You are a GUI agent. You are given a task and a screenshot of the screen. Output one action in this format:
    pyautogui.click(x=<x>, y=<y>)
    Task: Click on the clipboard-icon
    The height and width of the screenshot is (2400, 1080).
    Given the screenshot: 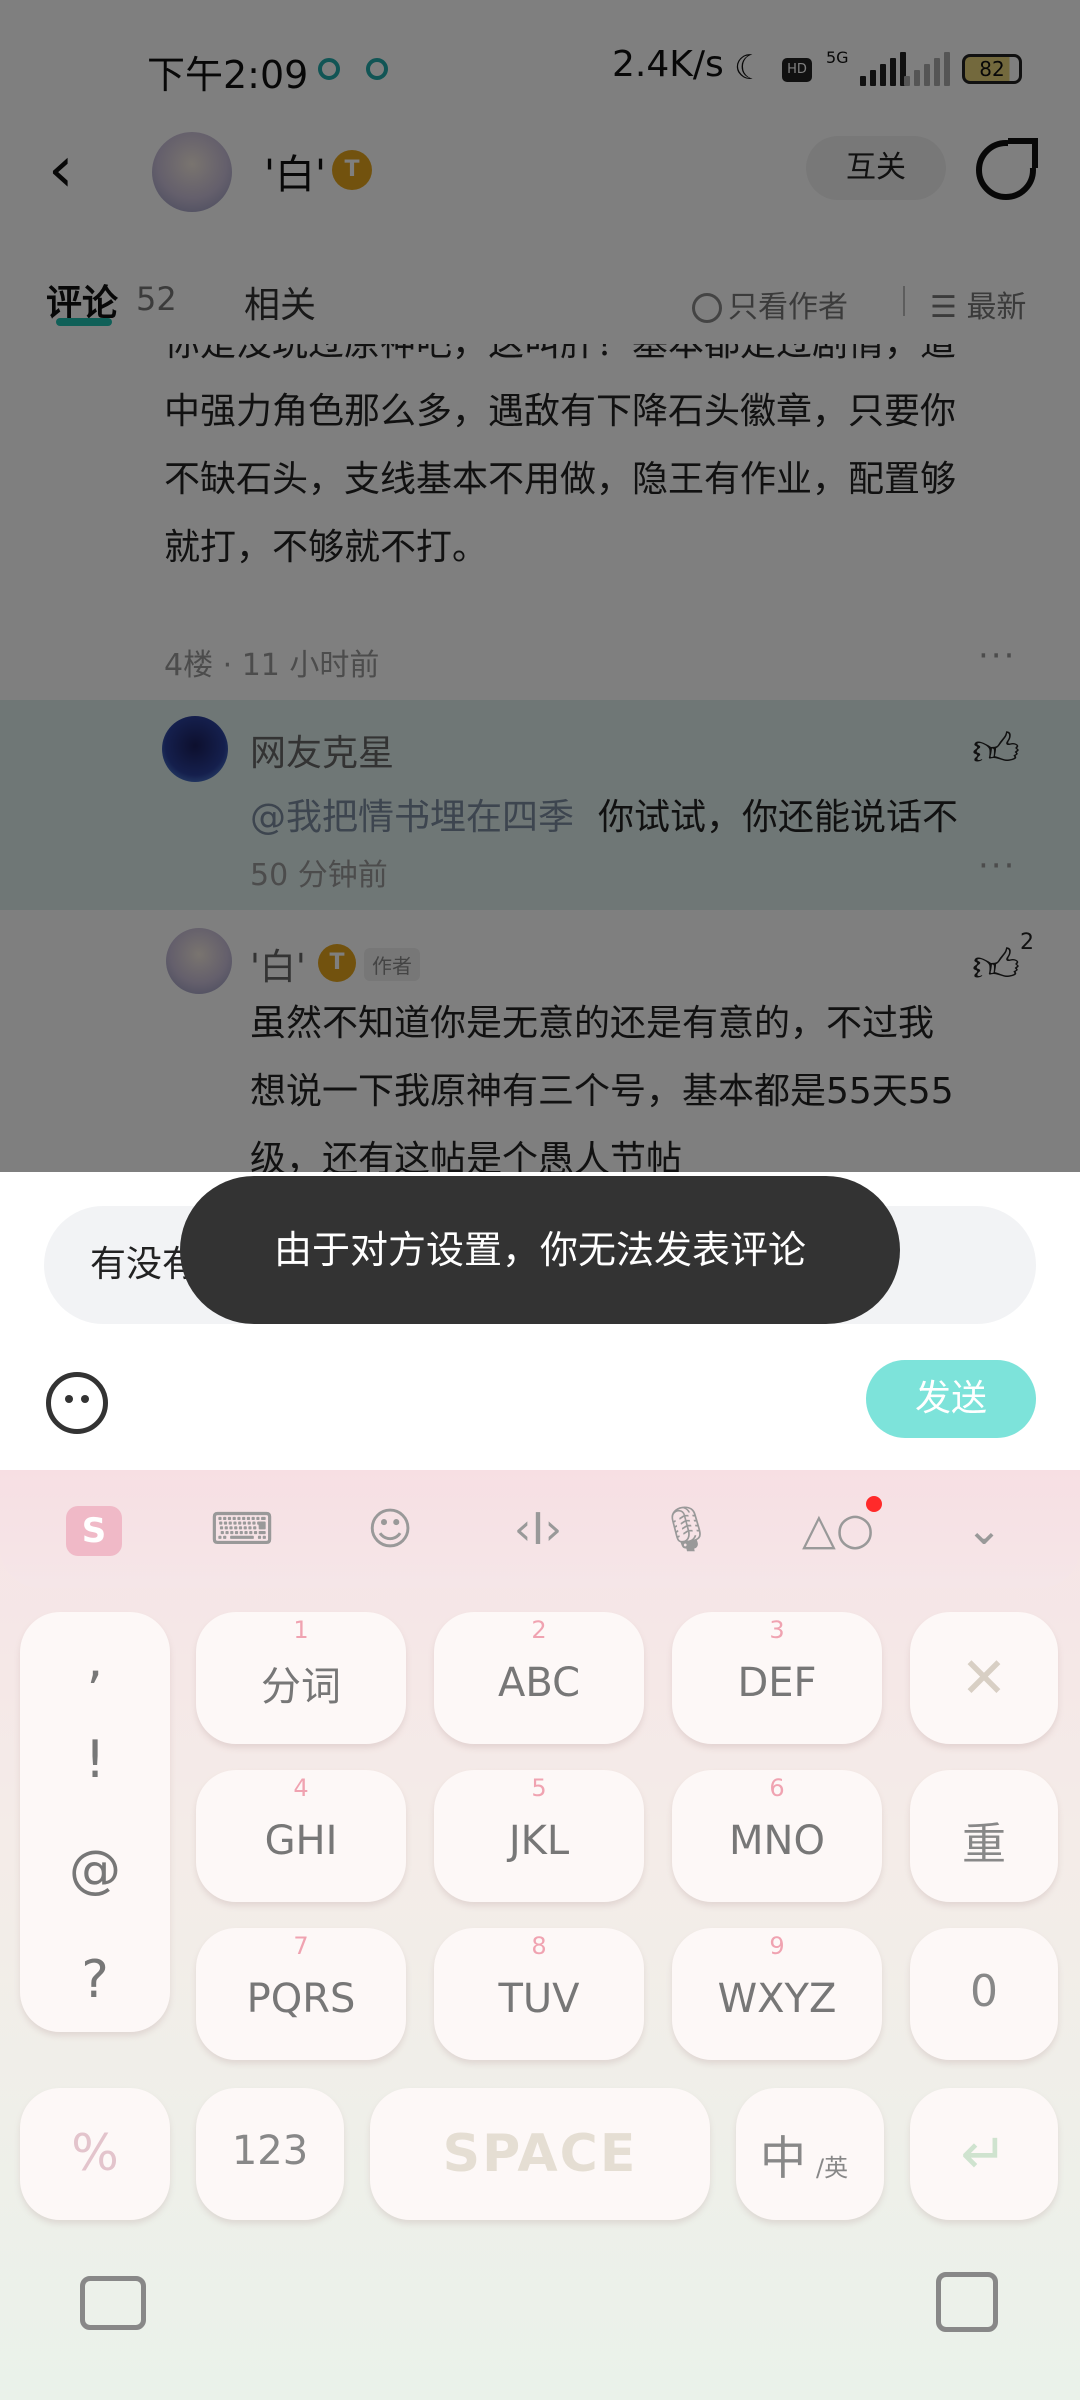 What is the action you would take?
    pyautogui.click(x=967, y=2302)
    